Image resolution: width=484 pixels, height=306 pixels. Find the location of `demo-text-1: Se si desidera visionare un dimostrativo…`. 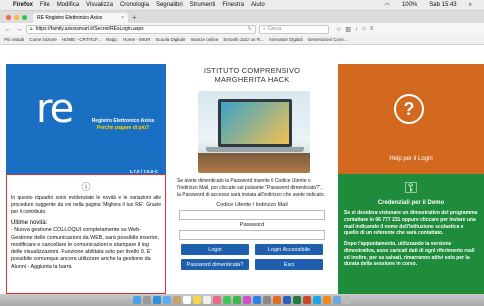

demo-text-1: Se si desidera visionare un dimostrativo… is located at coordinates (411, 223).